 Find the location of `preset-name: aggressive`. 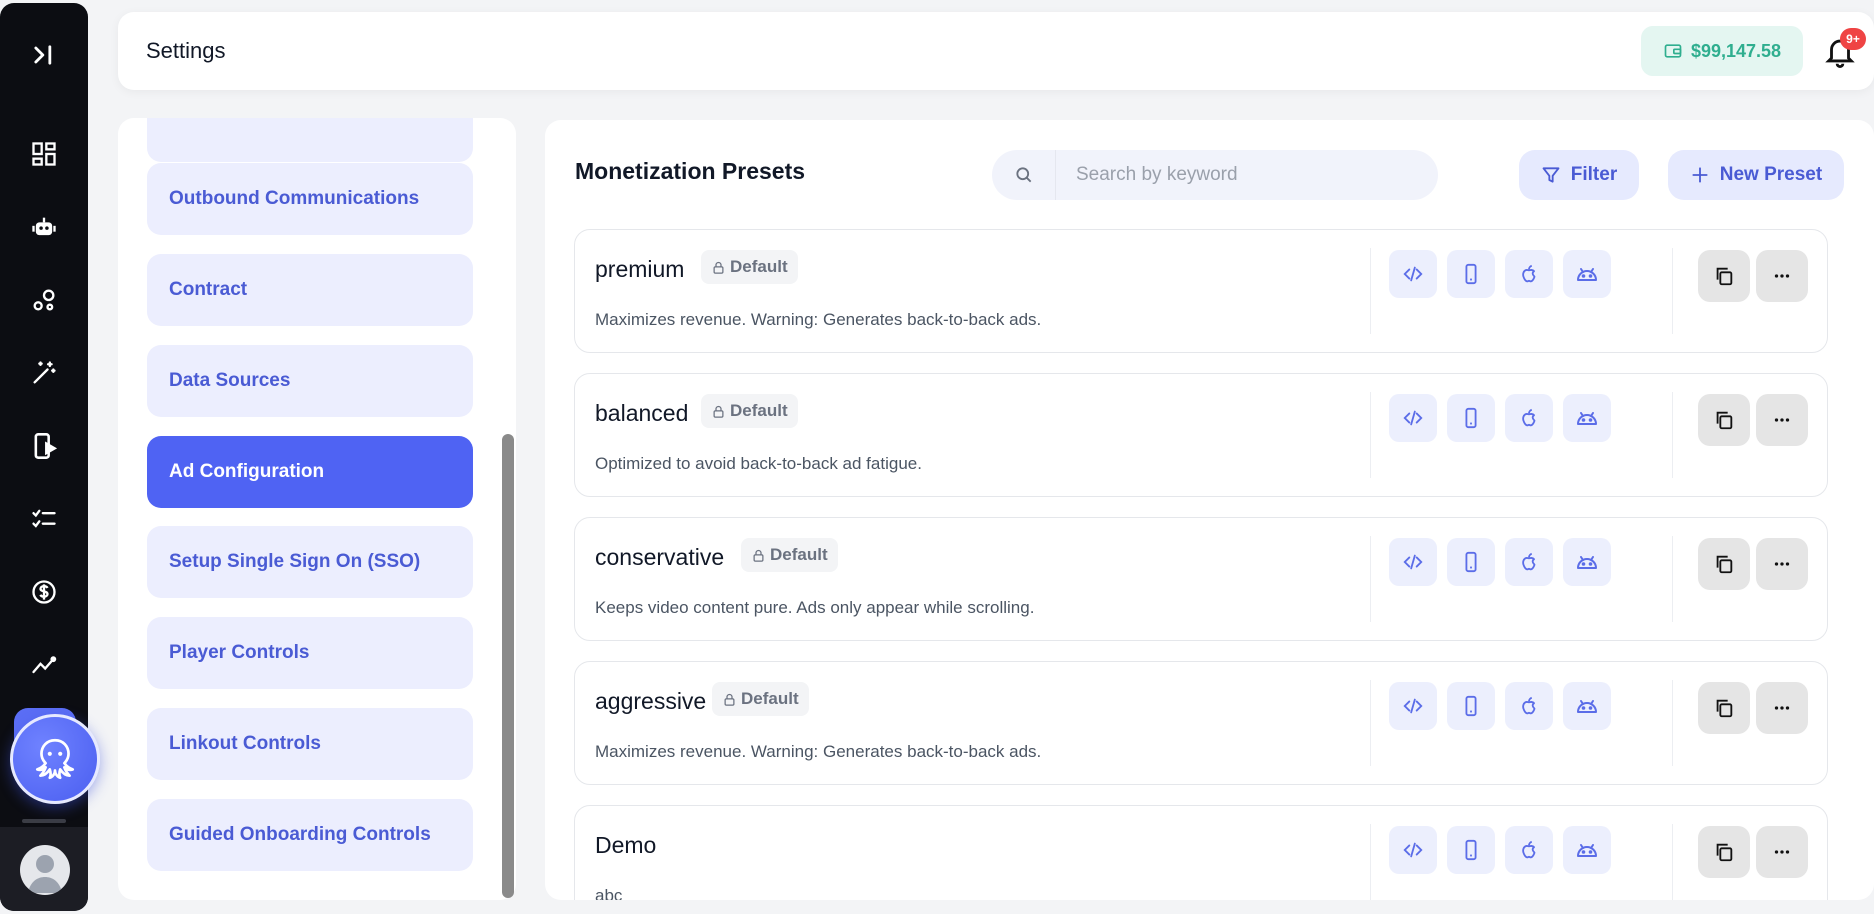

preset-name: aggressive is located at coordinates (651, 701).